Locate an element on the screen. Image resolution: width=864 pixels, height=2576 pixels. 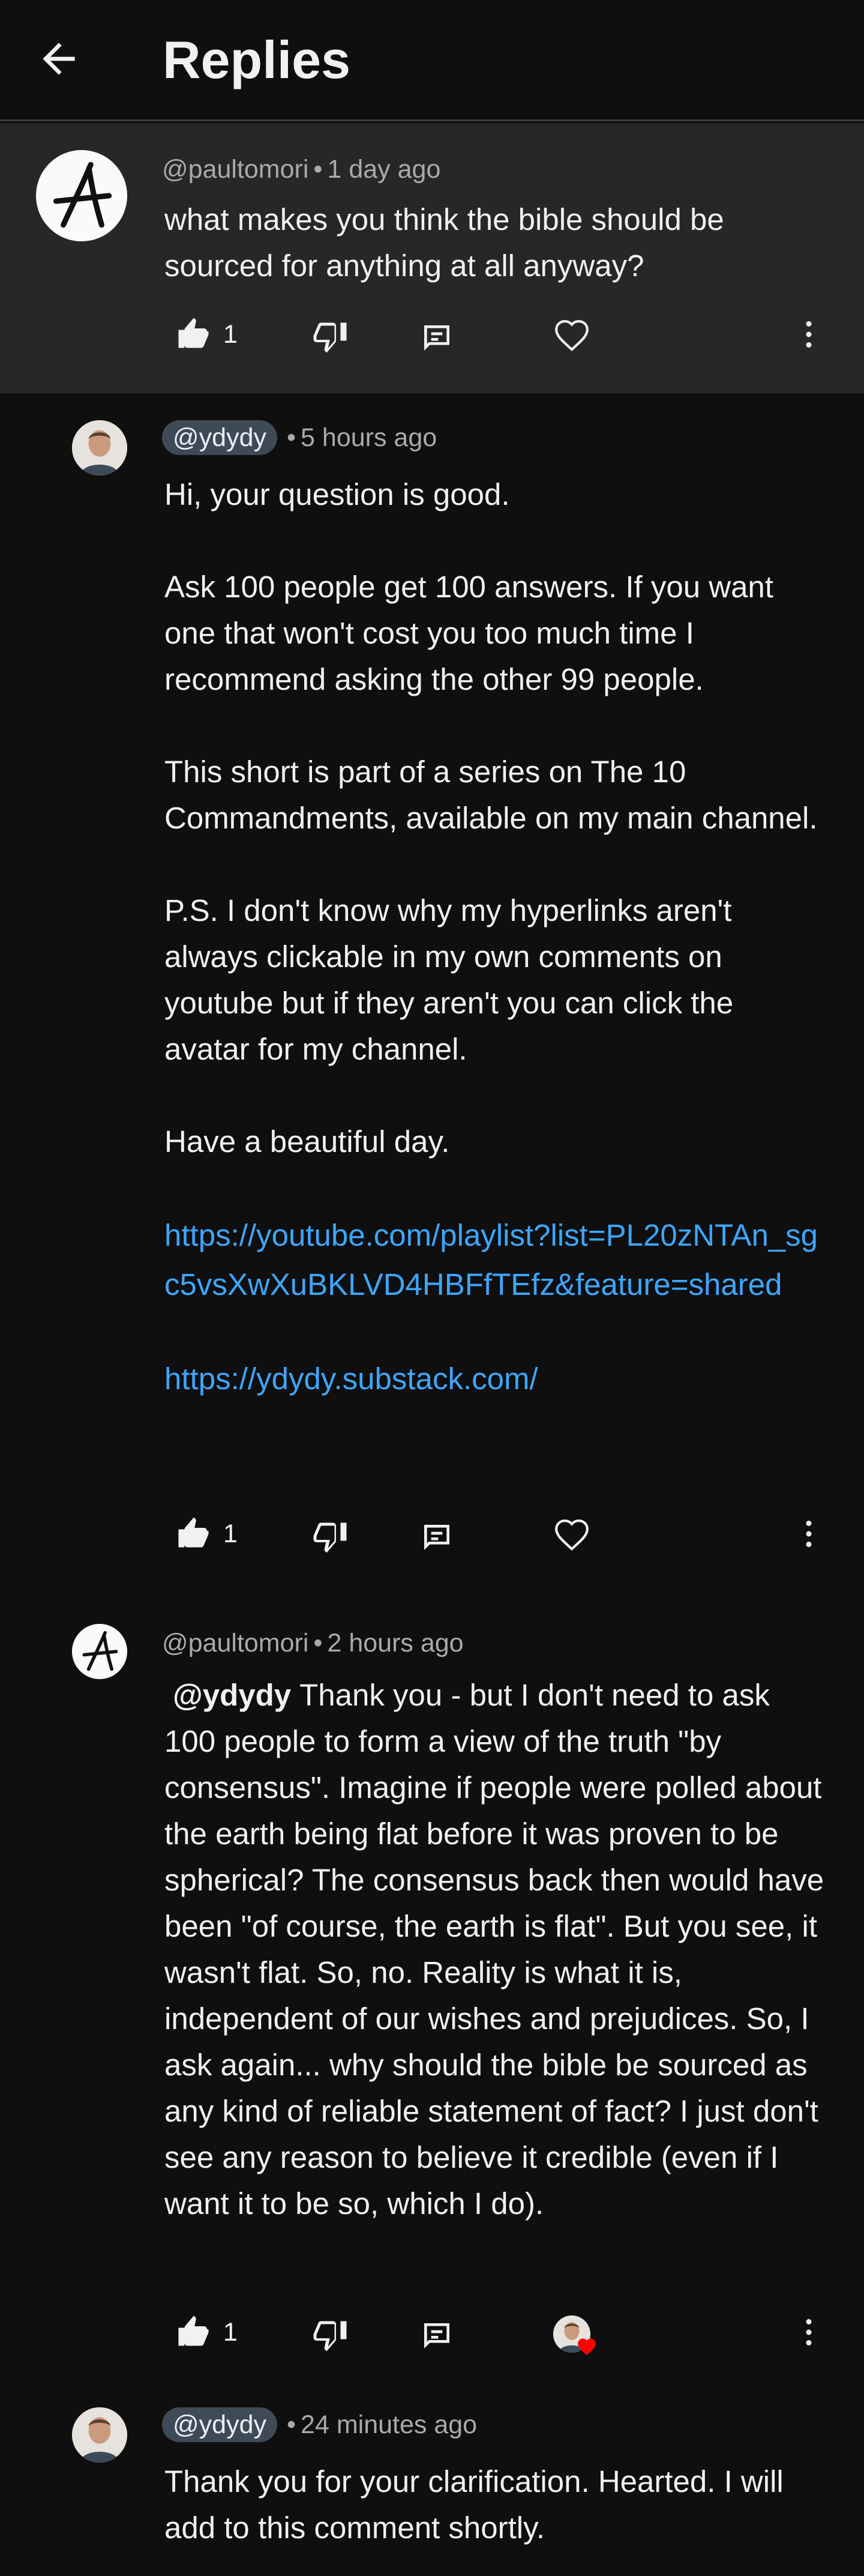
page-title: Replies is located at coordinates (257, 59).